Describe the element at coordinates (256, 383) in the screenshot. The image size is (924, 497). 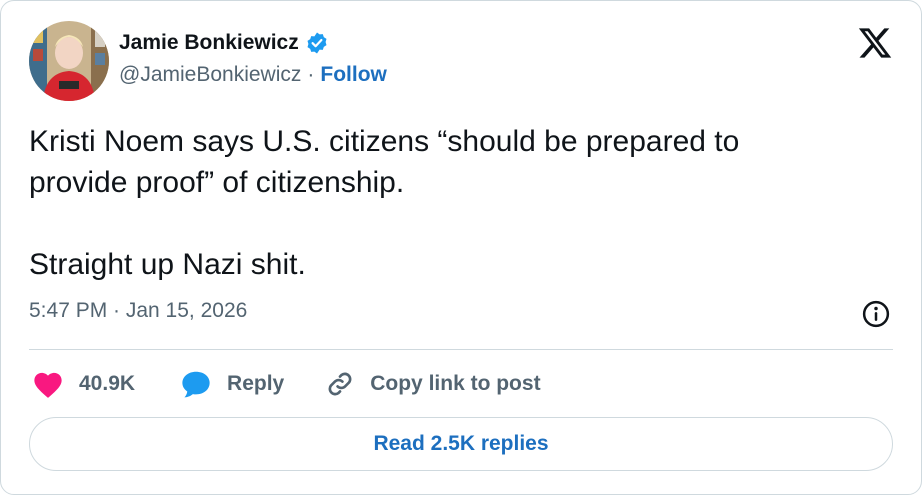
I see `reply-label: Reply` at that location.